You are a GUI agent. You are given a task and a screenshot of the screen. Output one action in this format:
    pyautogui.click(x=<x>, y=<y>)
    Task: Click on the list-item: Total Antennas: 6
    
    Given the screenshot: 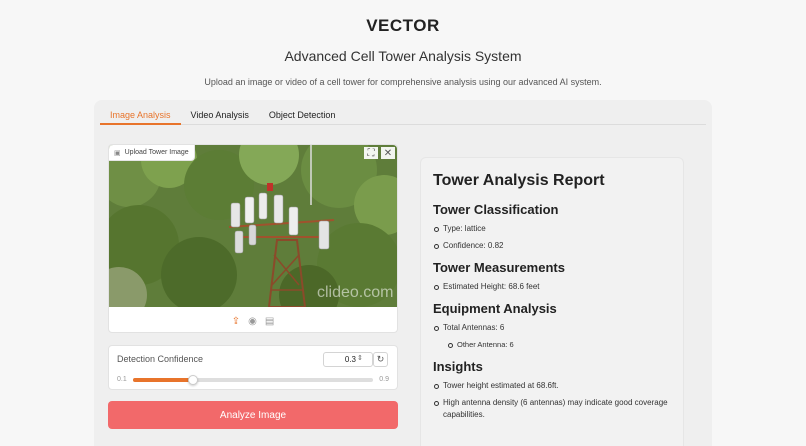 What is the action you would take?
    pyautogui.click(x=552, y=328)
    